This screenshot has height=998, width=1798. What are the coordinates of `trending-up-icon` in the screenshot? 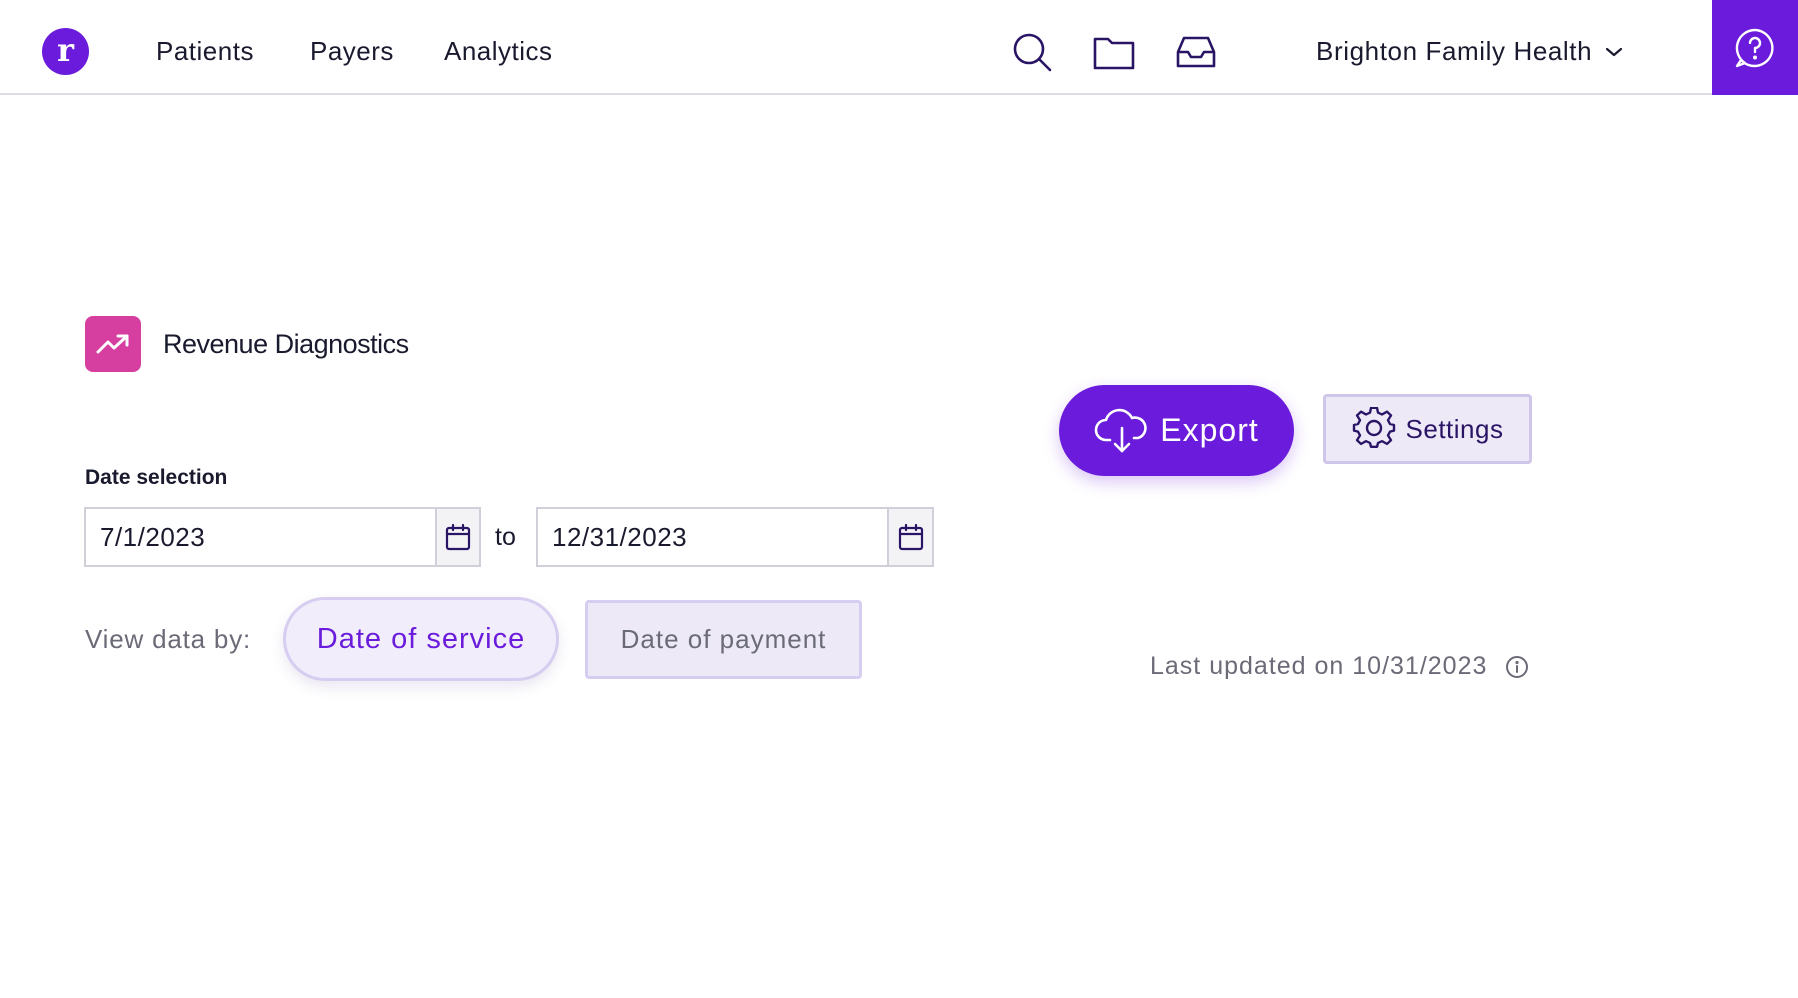 It's located at (113, 344).